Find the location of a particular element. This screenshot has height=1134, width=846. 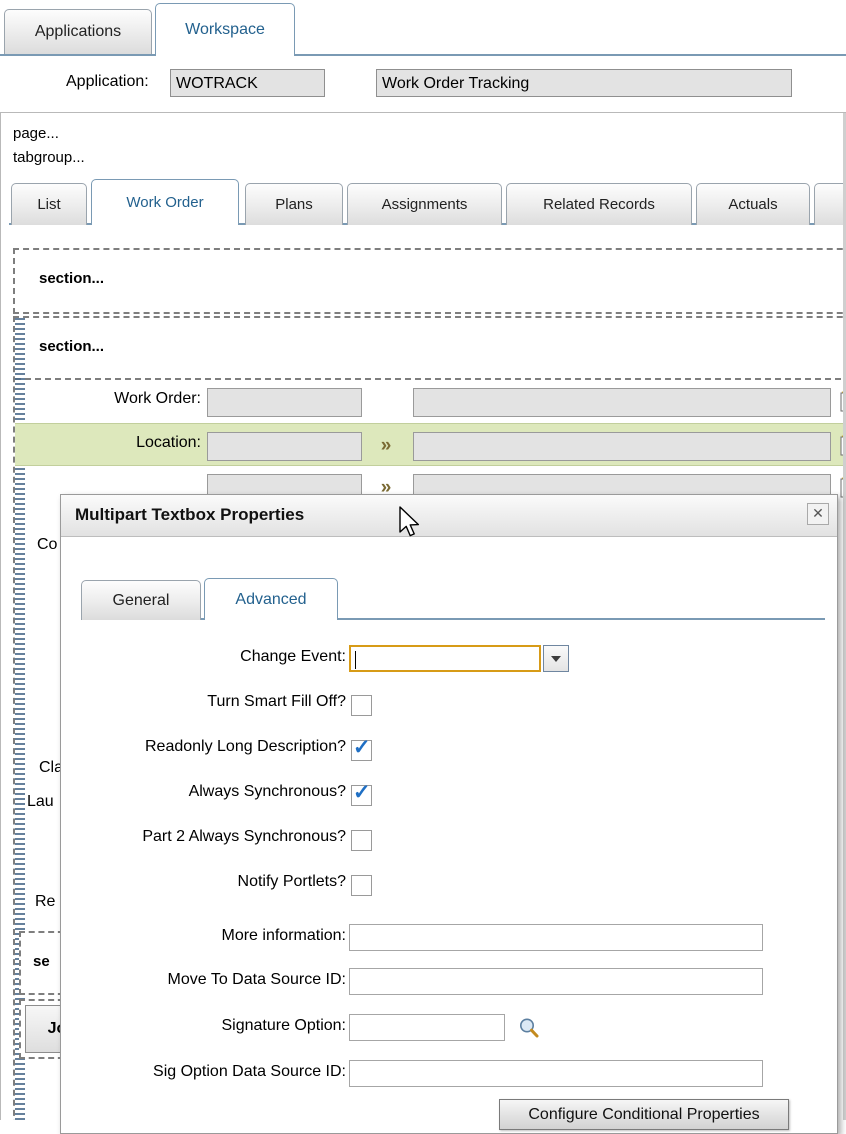

configure-conditional-properties-label: Configure Conditional Properties is located at coordinates (644, 1114).